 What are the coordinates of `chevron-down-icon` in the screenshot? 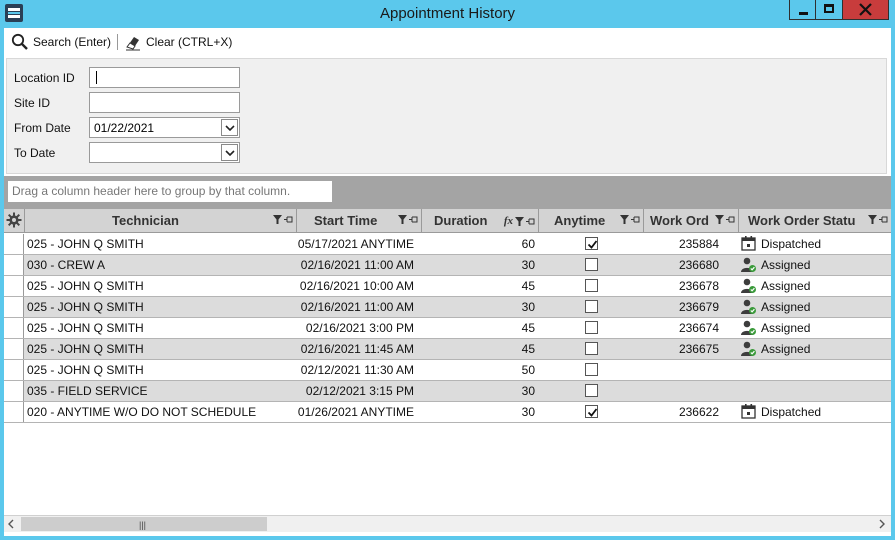 It's located at (230, 128).